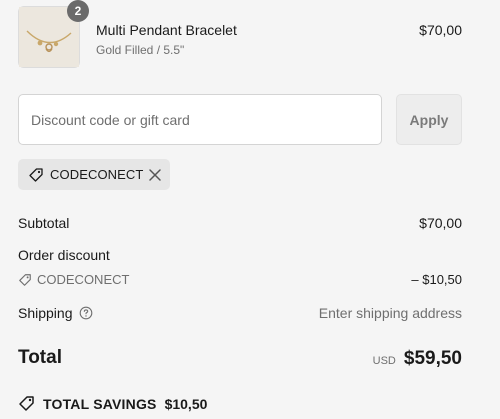 The width and height of the screenshot is (500, 419). I want to click on discount-code-row: CODECONECT, so click(73, 279).